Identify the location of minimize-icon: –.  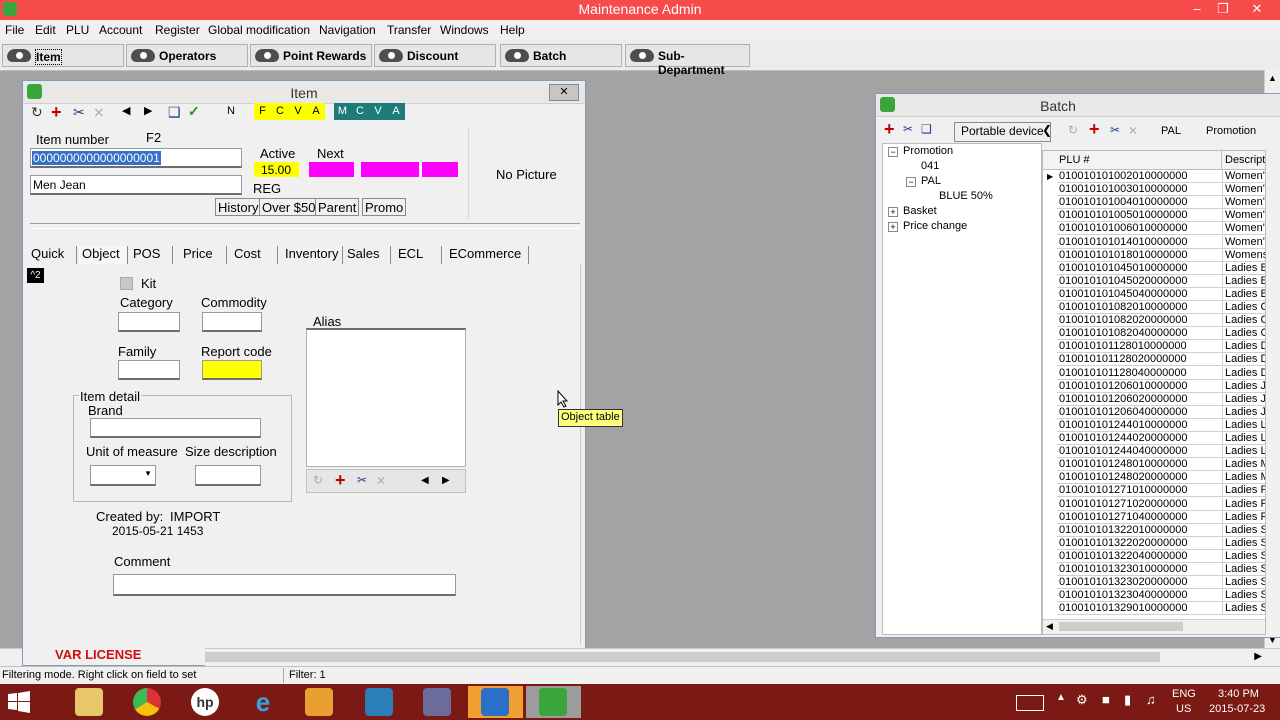
(1197, 9).